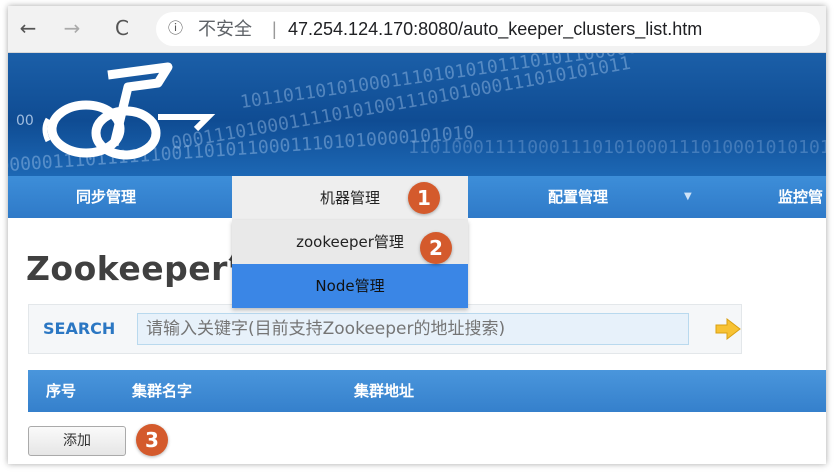 The height and width of the screenshot is (476, 838). Describe the element at coordinates (72, 28) in the screenshot. I see `forward-icon: →` at that location.